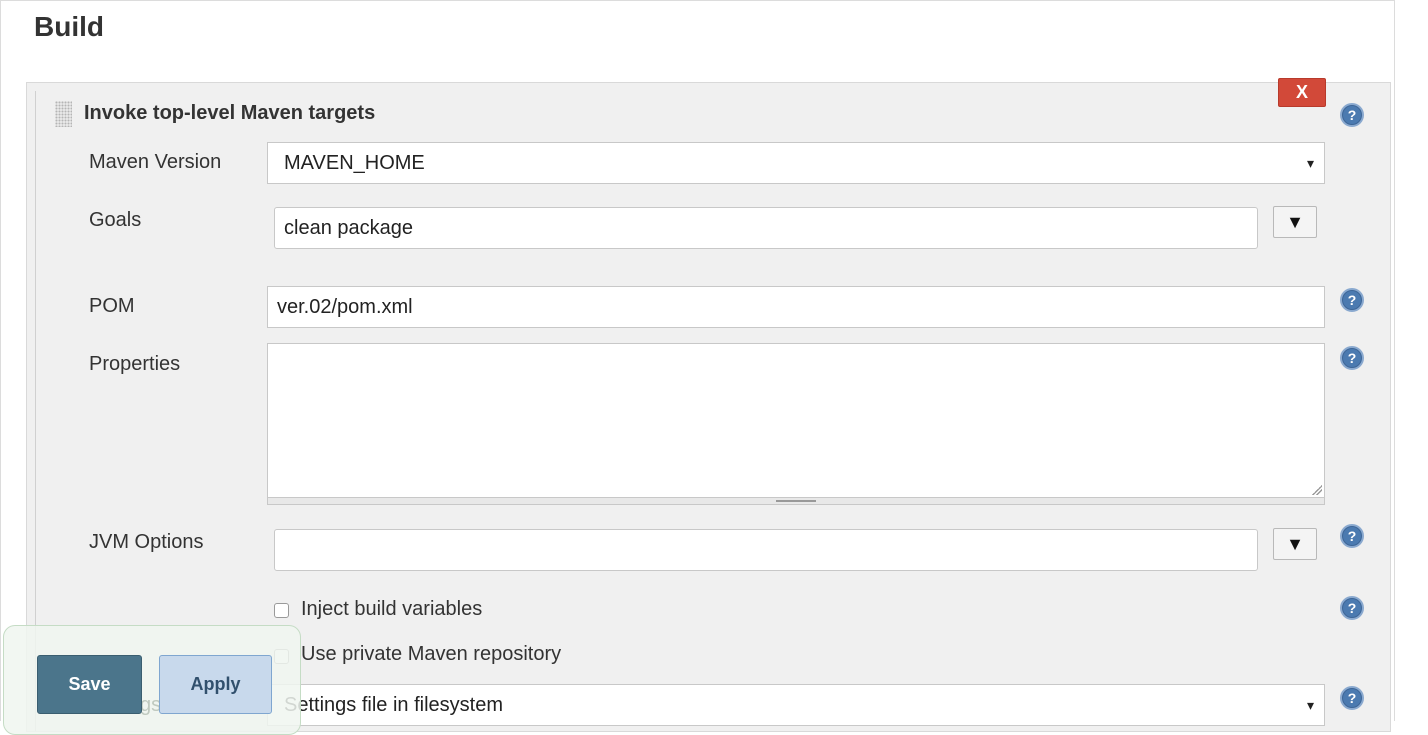  What do you see at coordinates (1302, 92) in the screenshot?
I see `delete-step-button: X` at bounding box center [1302, 92].